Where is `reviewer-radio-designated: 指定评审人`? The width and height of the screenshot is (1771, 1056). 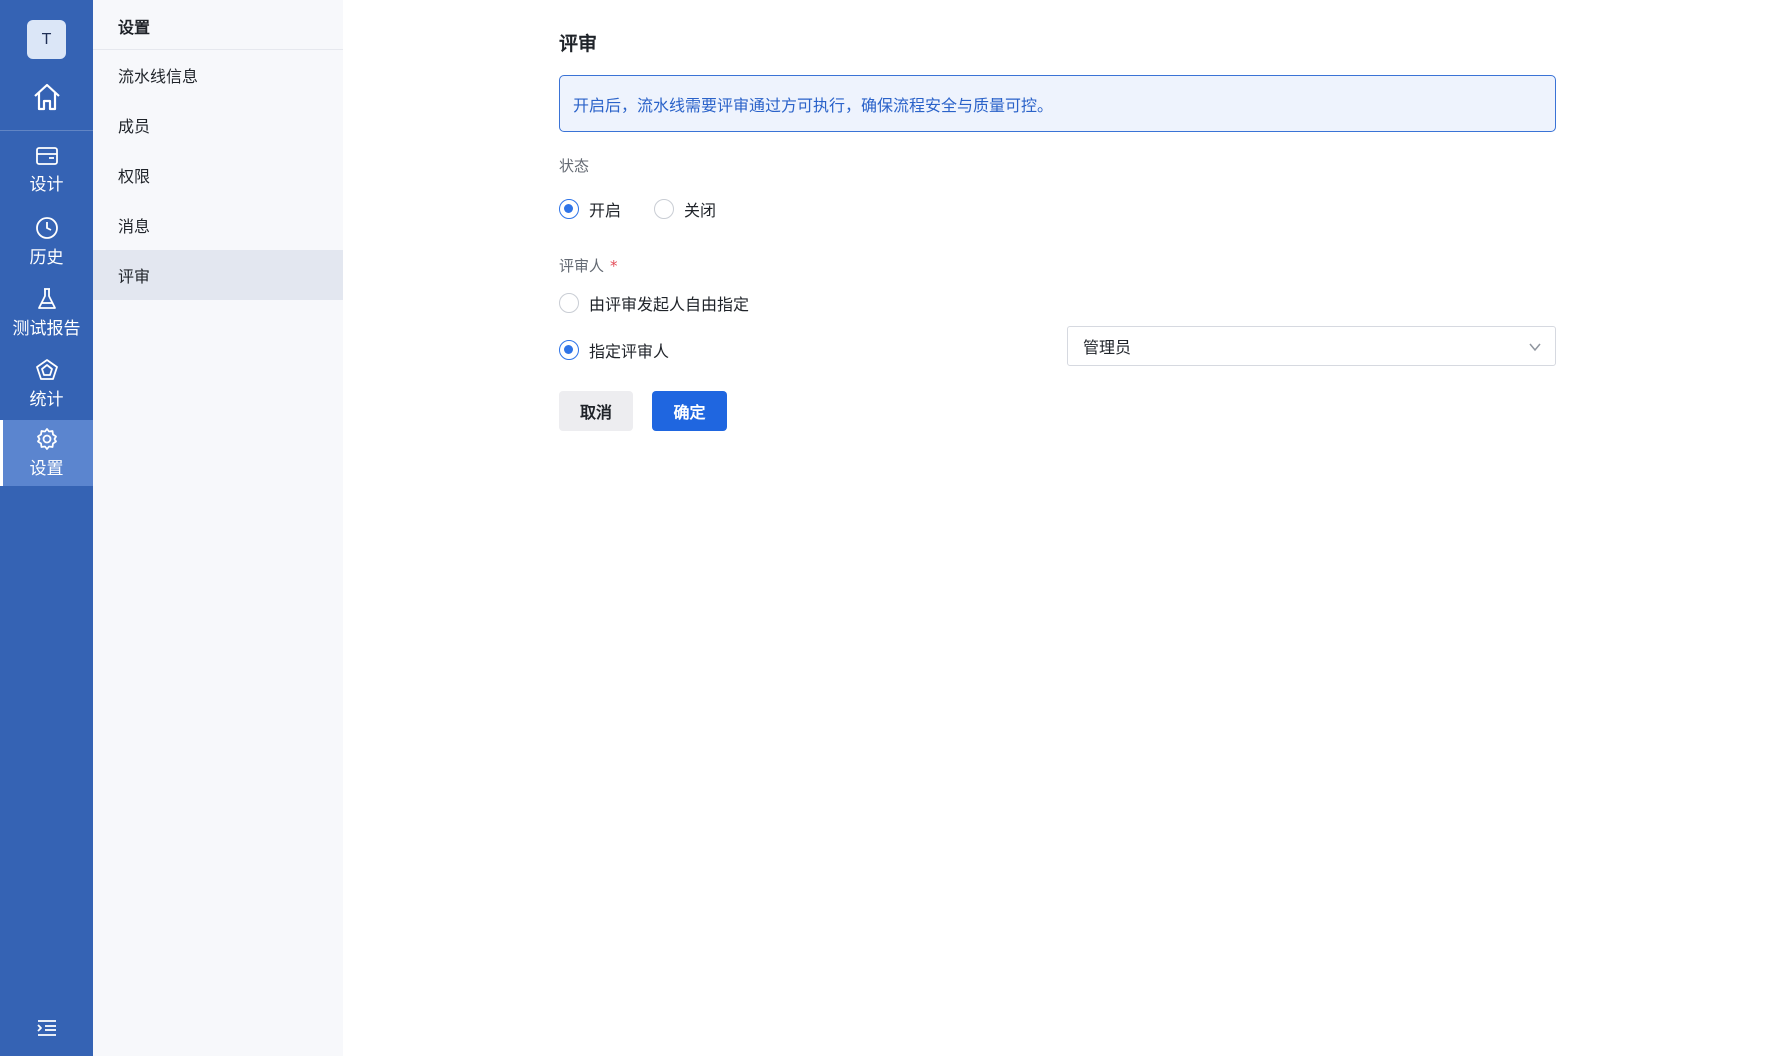
reviewer-radio-designated: 指定评审人 is located at coordinates (614, 350).